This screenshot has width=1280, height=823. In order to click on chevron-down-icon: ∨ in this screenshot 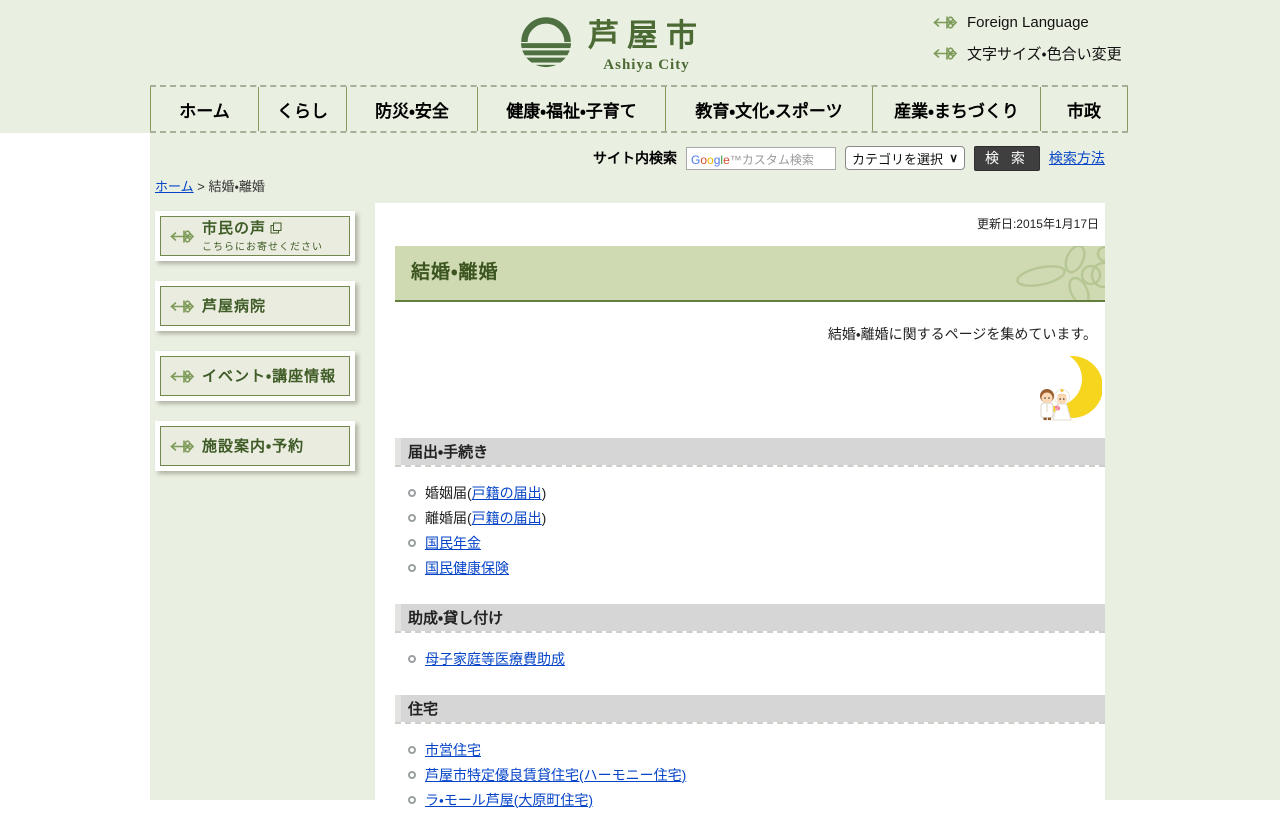, I will do `click(953, 158)`.